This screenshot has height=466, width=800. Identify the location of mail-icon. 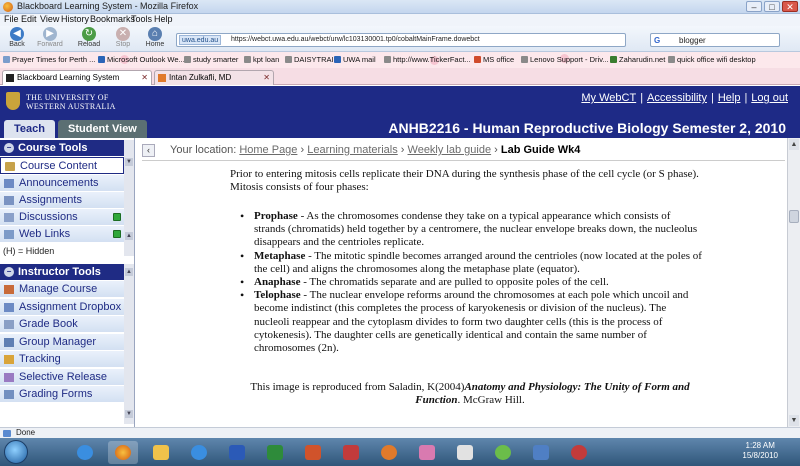
(337, 59).